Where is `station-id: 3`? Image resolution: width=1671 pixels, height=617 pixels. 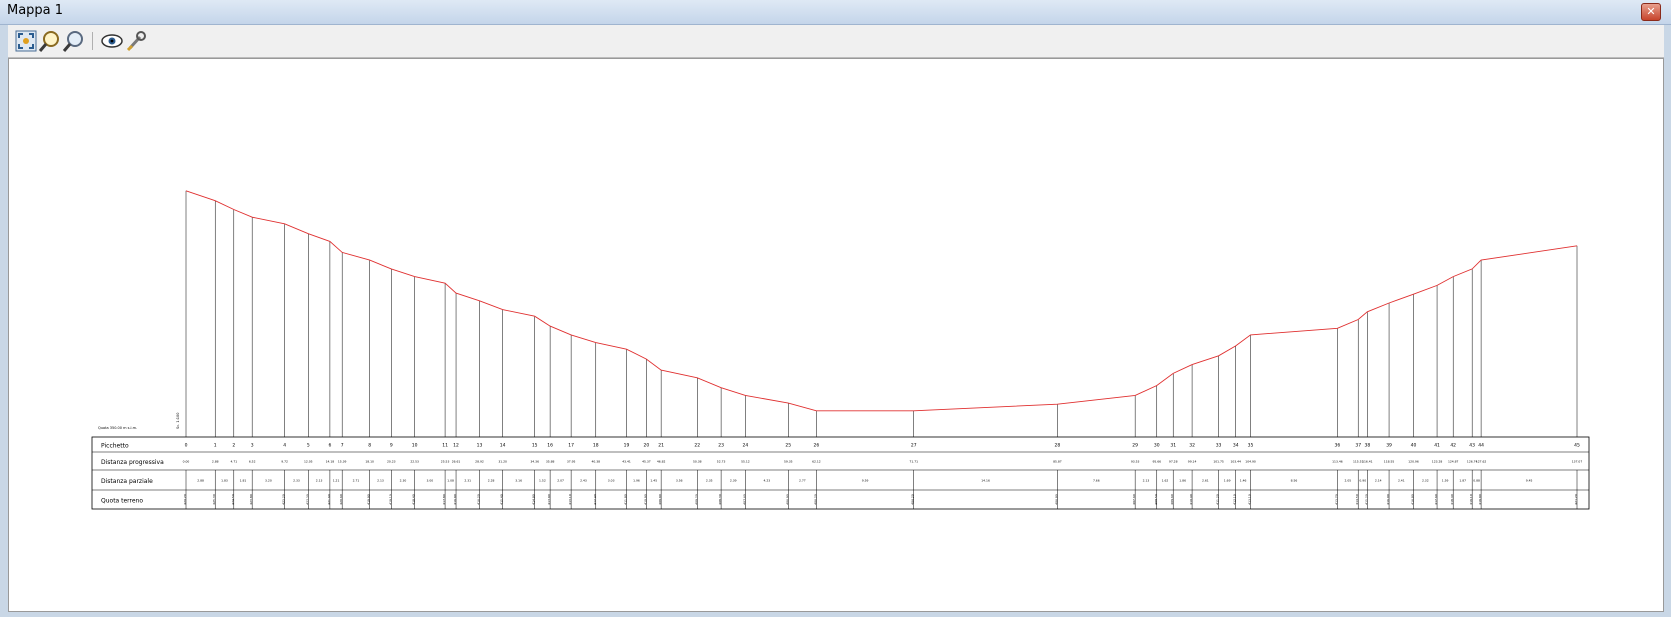 station-id: 3 is located at coordinates (252, 446).